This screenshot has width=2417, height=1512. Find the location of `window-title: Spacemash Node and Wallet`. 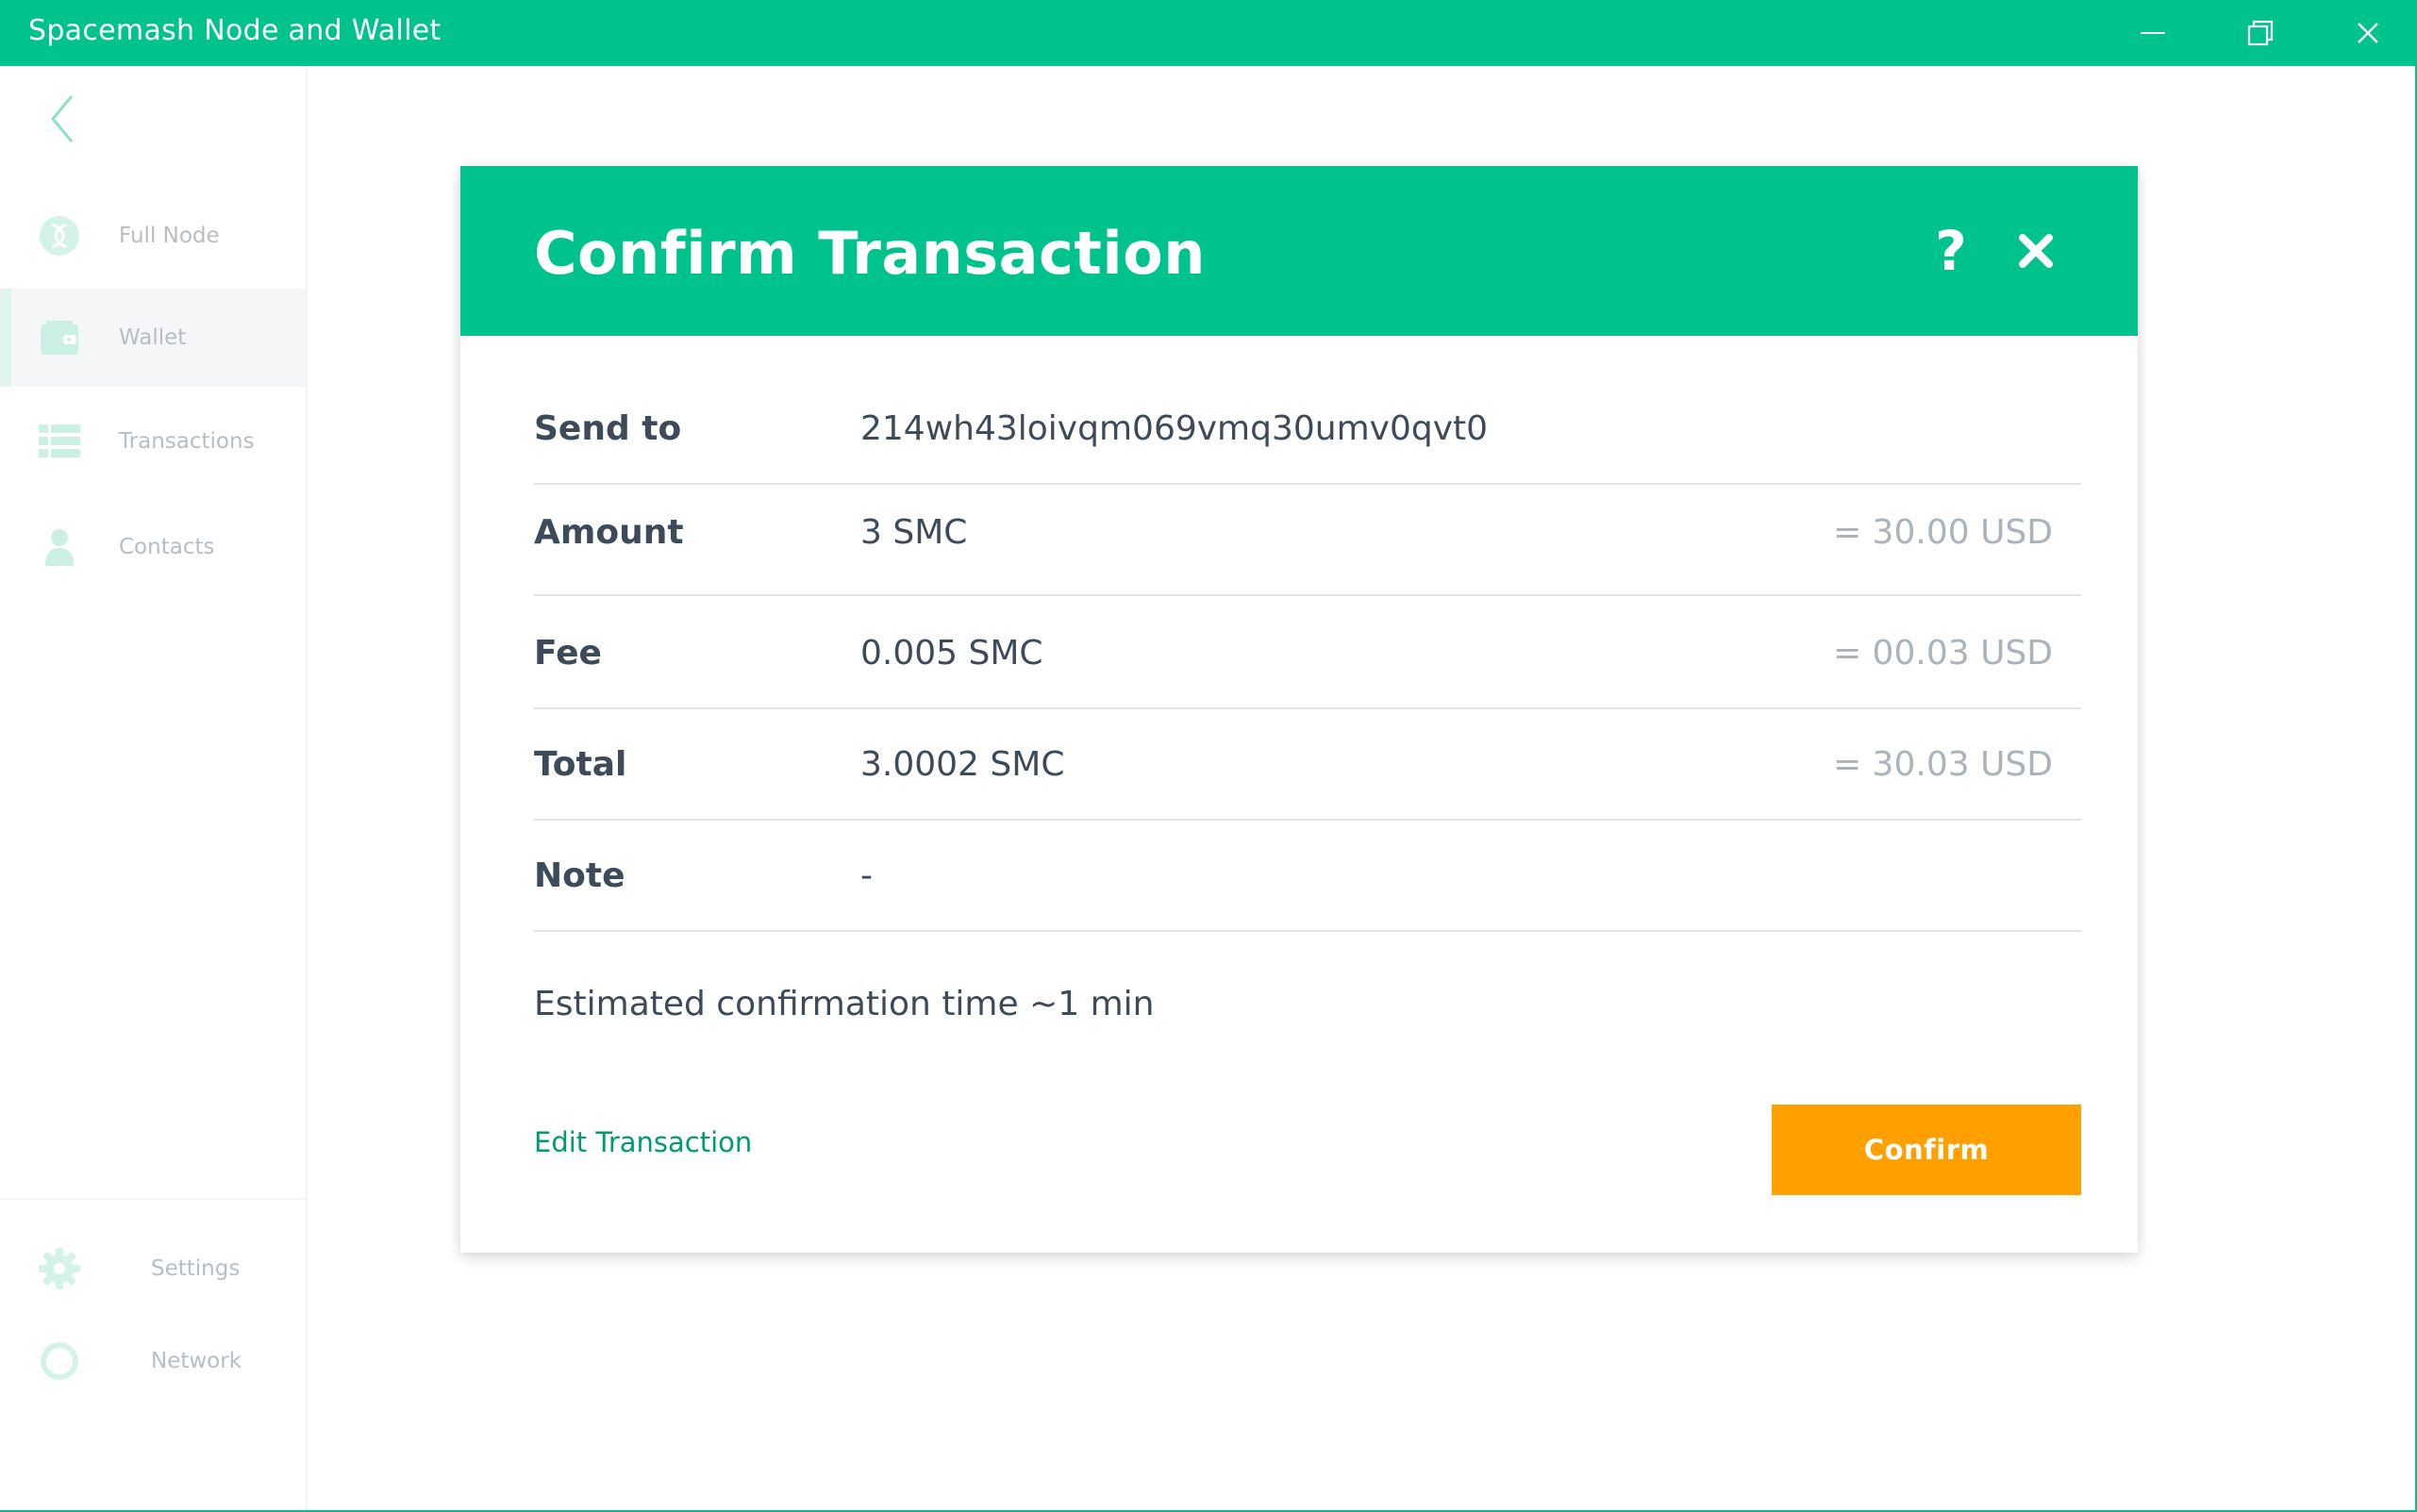

window-title: Spacemash Node and Wallet is located at coordinates (235, 30).